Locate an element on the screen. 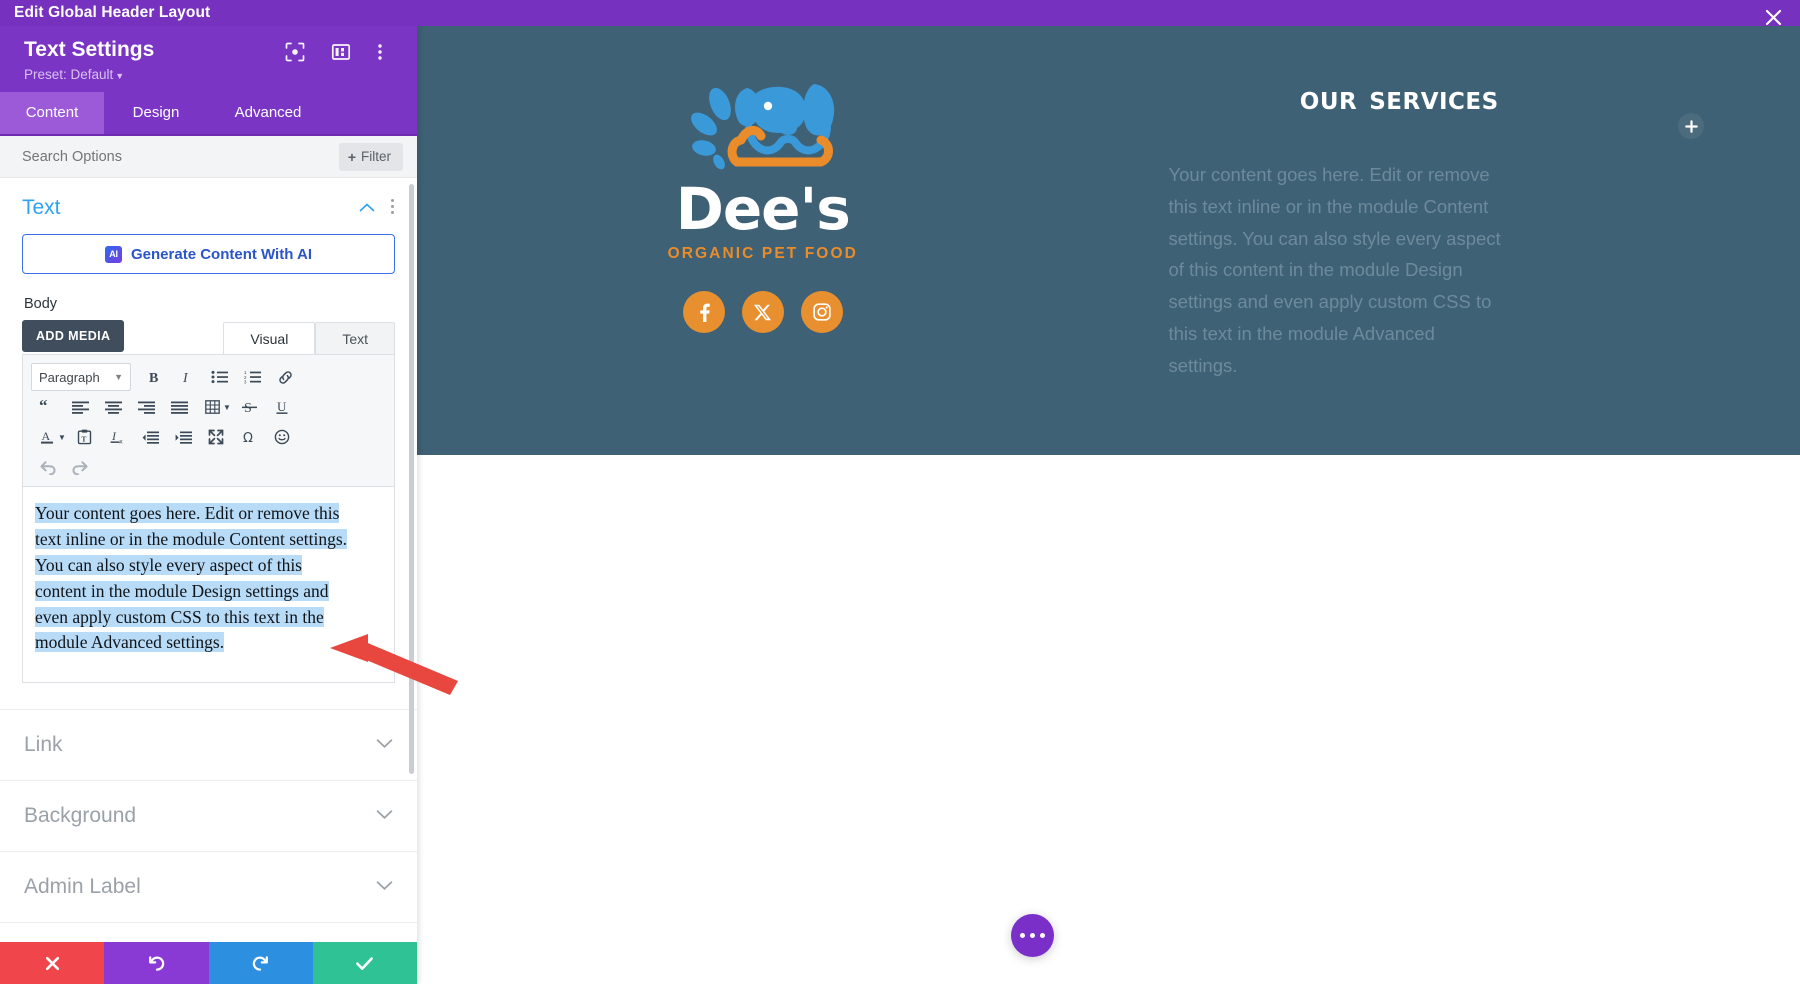  italic-icon: I is located at coordinates (186, 377).